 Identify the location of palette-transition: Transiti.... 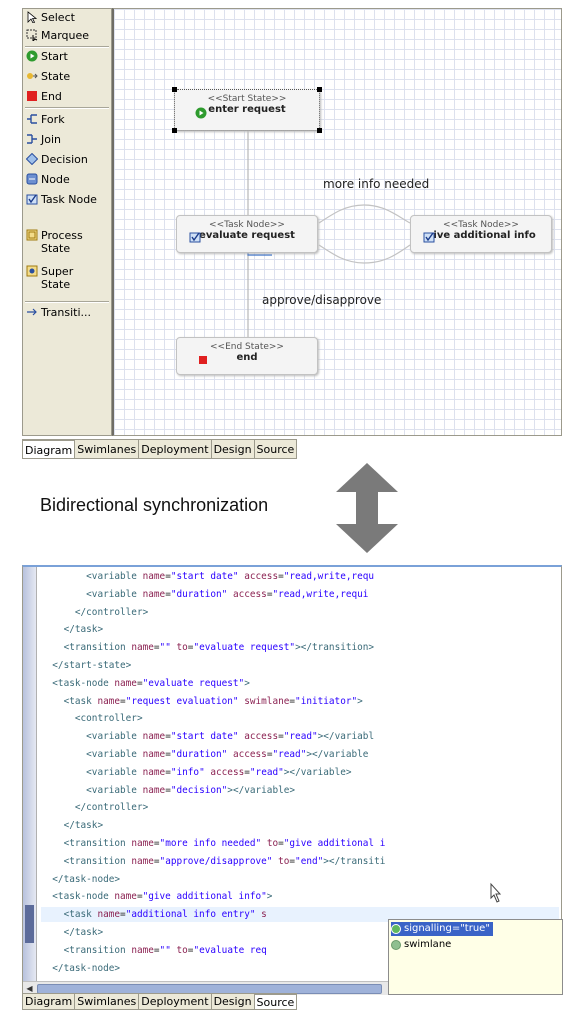
(69, 312).